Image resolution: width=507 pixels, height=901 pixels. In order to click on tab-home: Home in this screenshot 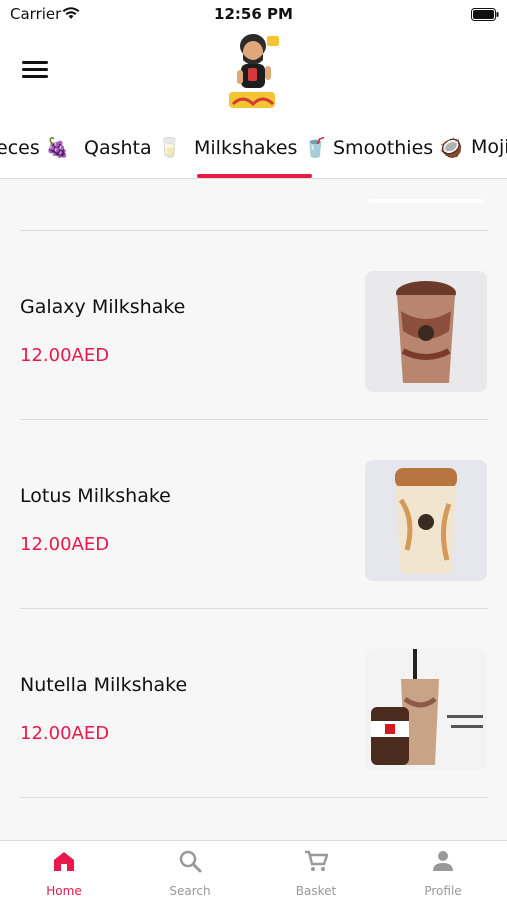, I will do `click(64, 871)`.